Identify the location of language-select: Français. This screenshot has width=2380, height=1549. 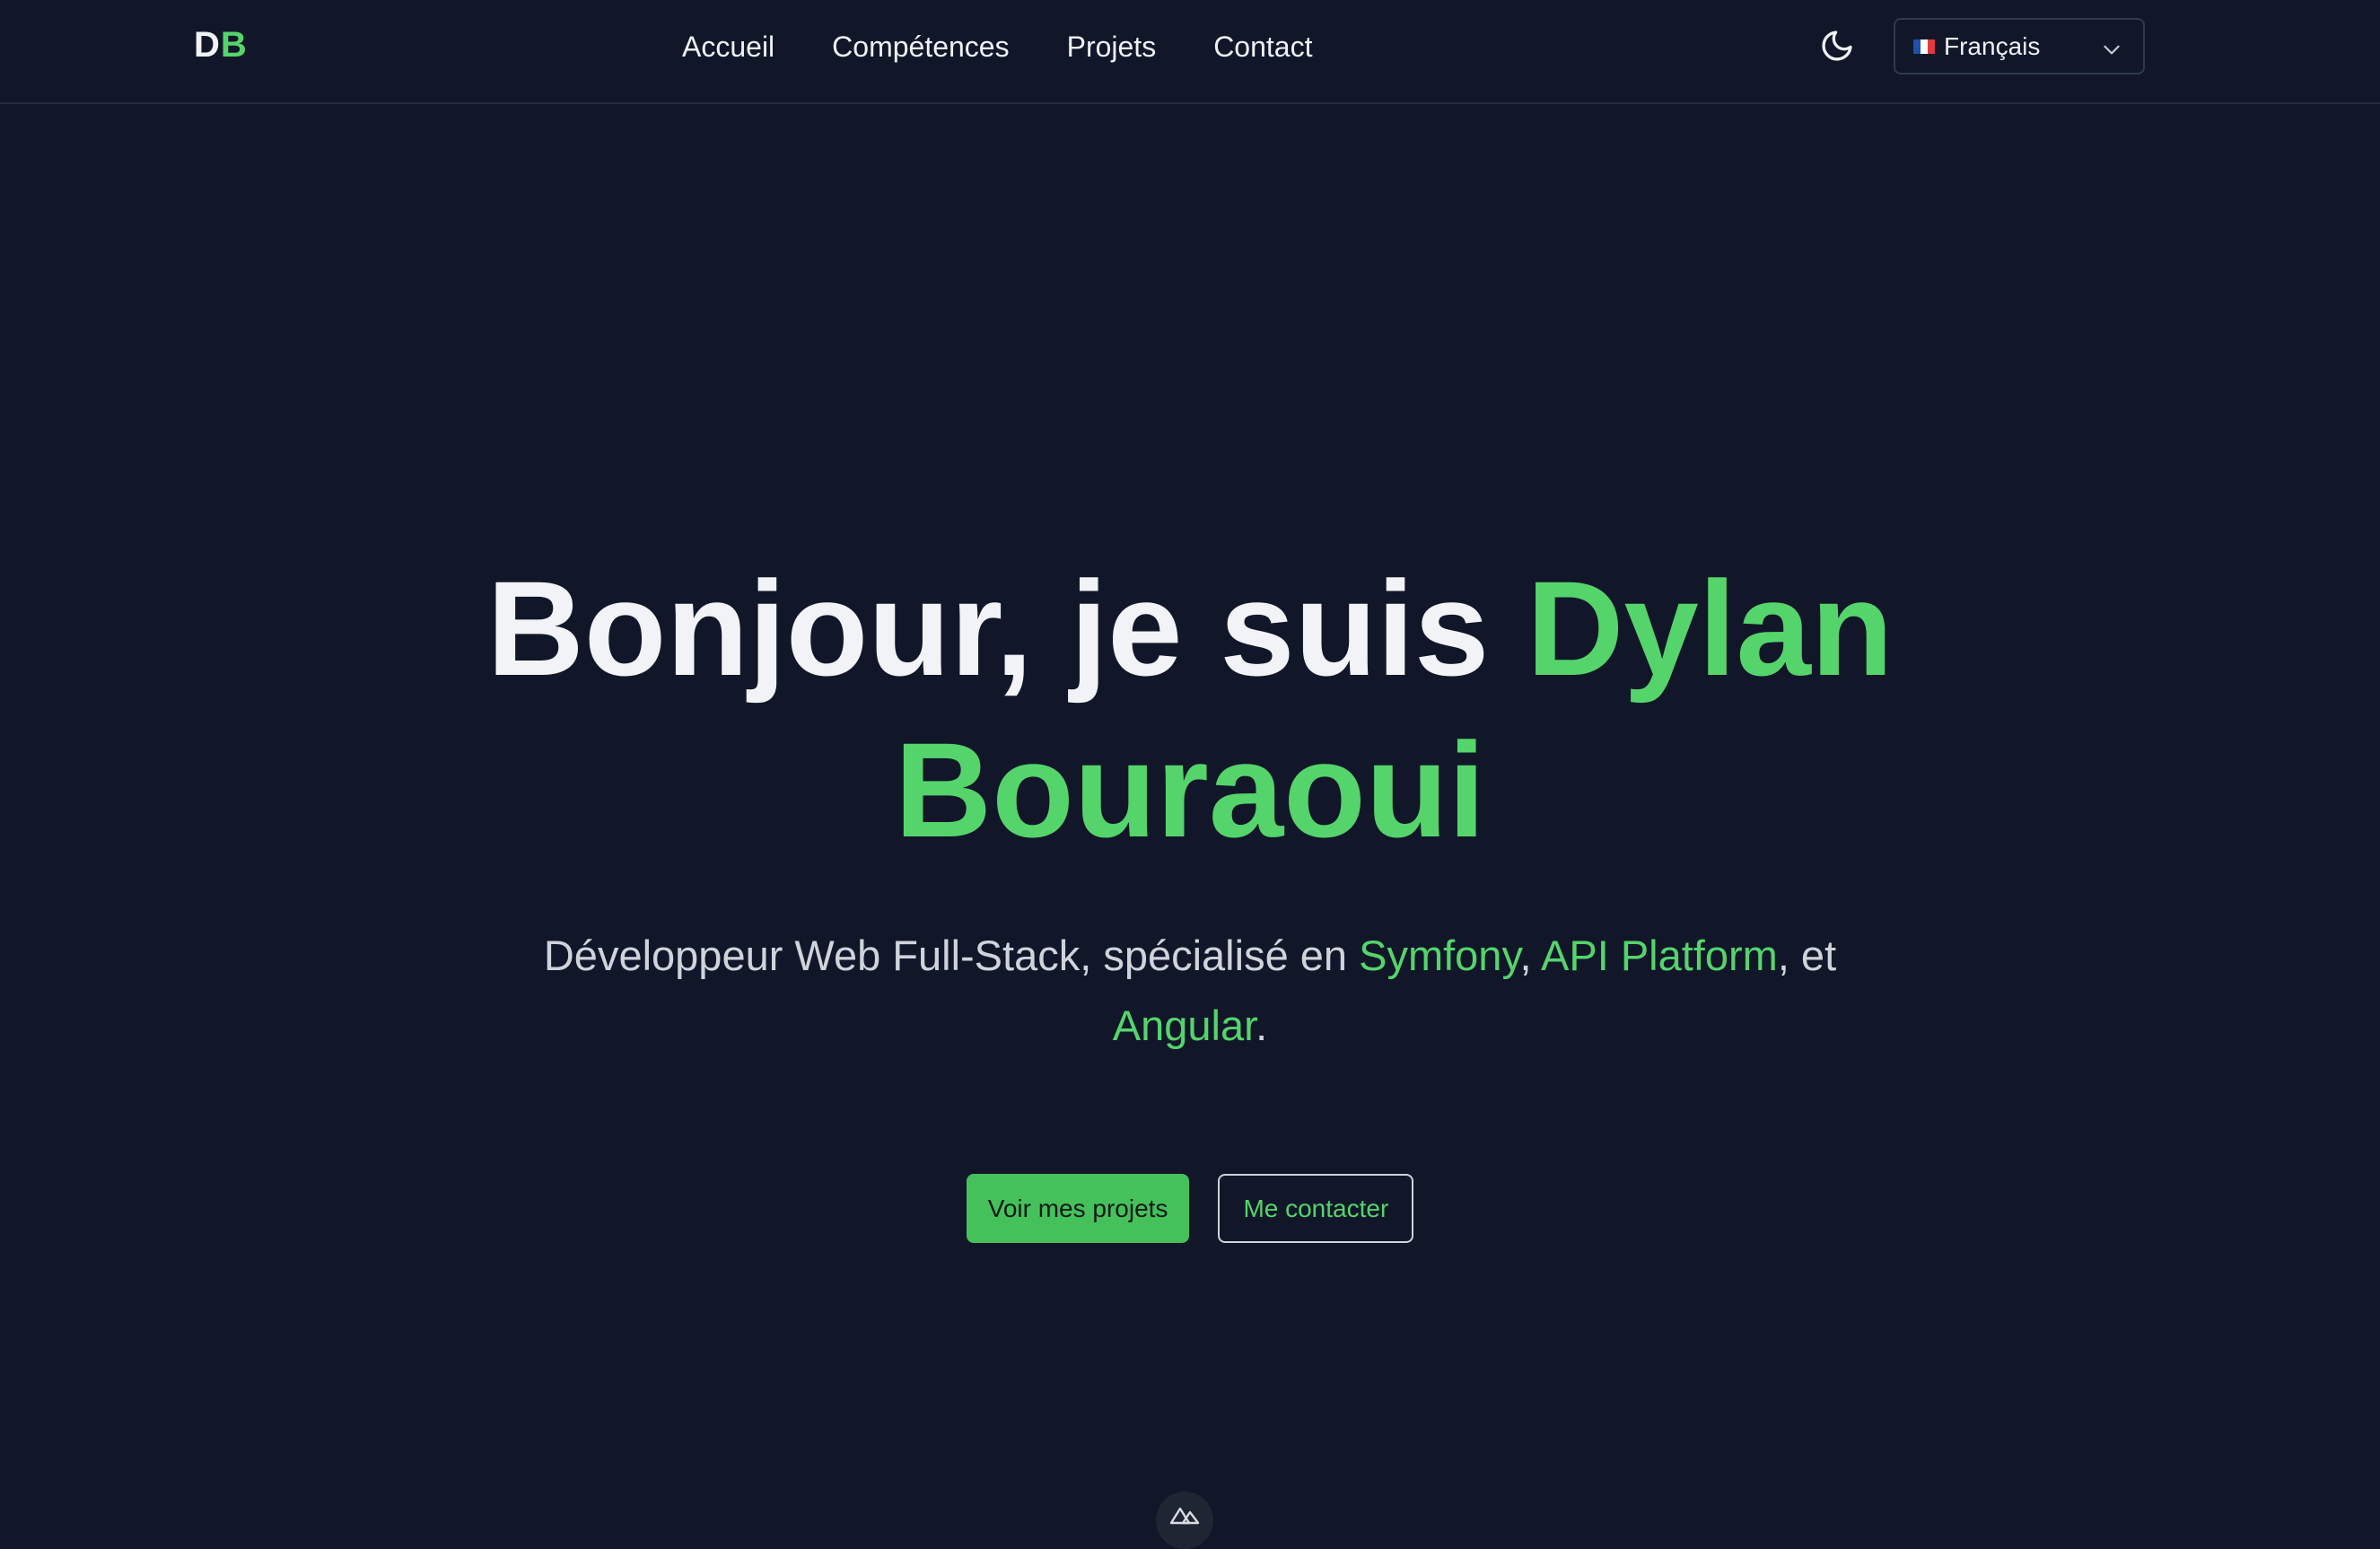
(2020, 46).